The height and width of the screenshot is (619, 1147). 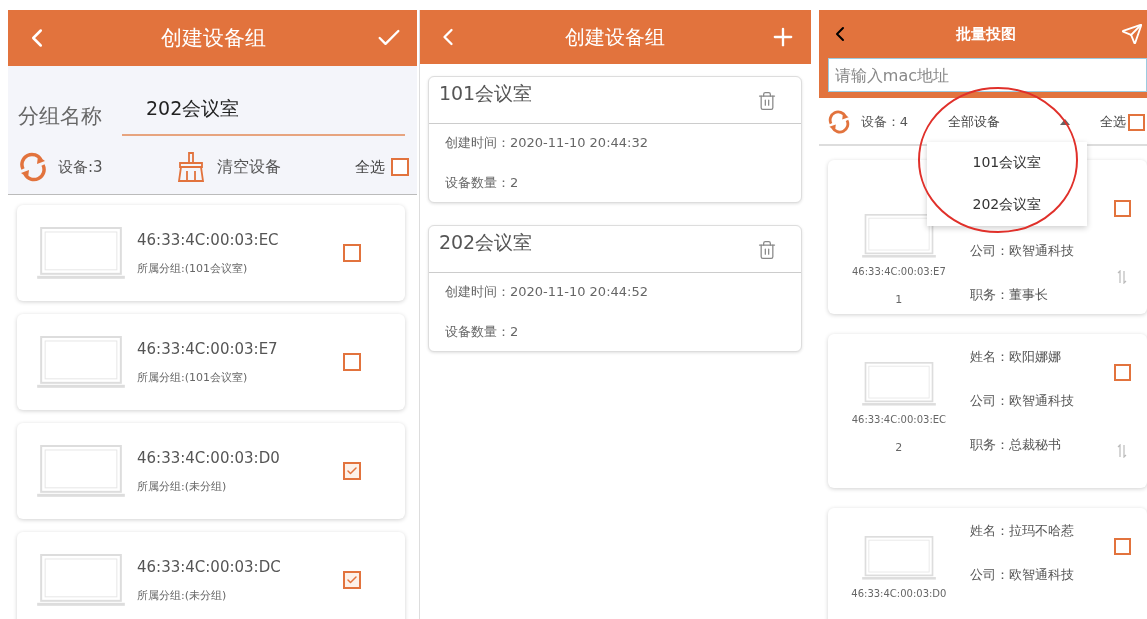 What do you see at coordinates (884, 122) in the screenshot?
I see `device-count: 设备：4` at bounding box center [884, 122].